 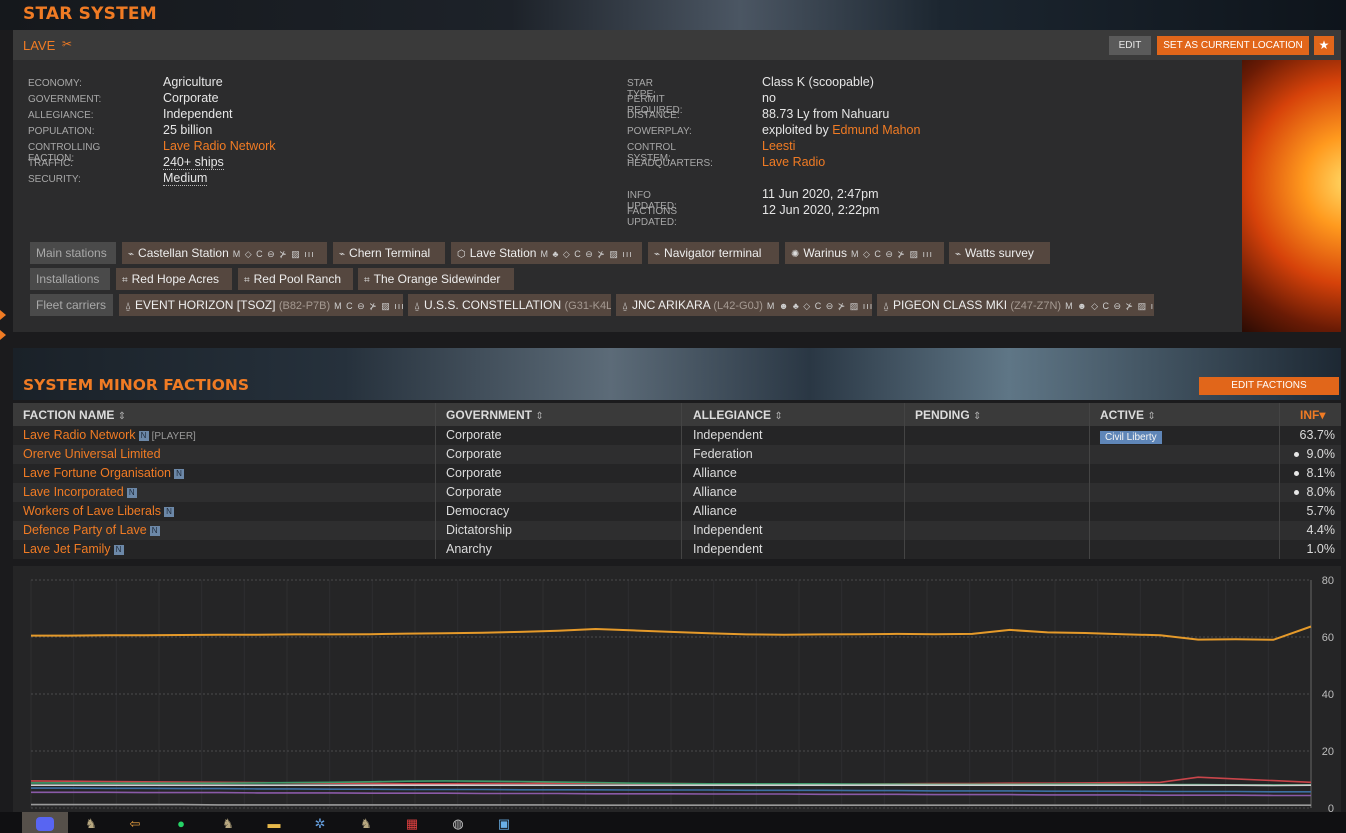 I want to click on inf-cell: 63.7%, so click(x=1317, y=435).